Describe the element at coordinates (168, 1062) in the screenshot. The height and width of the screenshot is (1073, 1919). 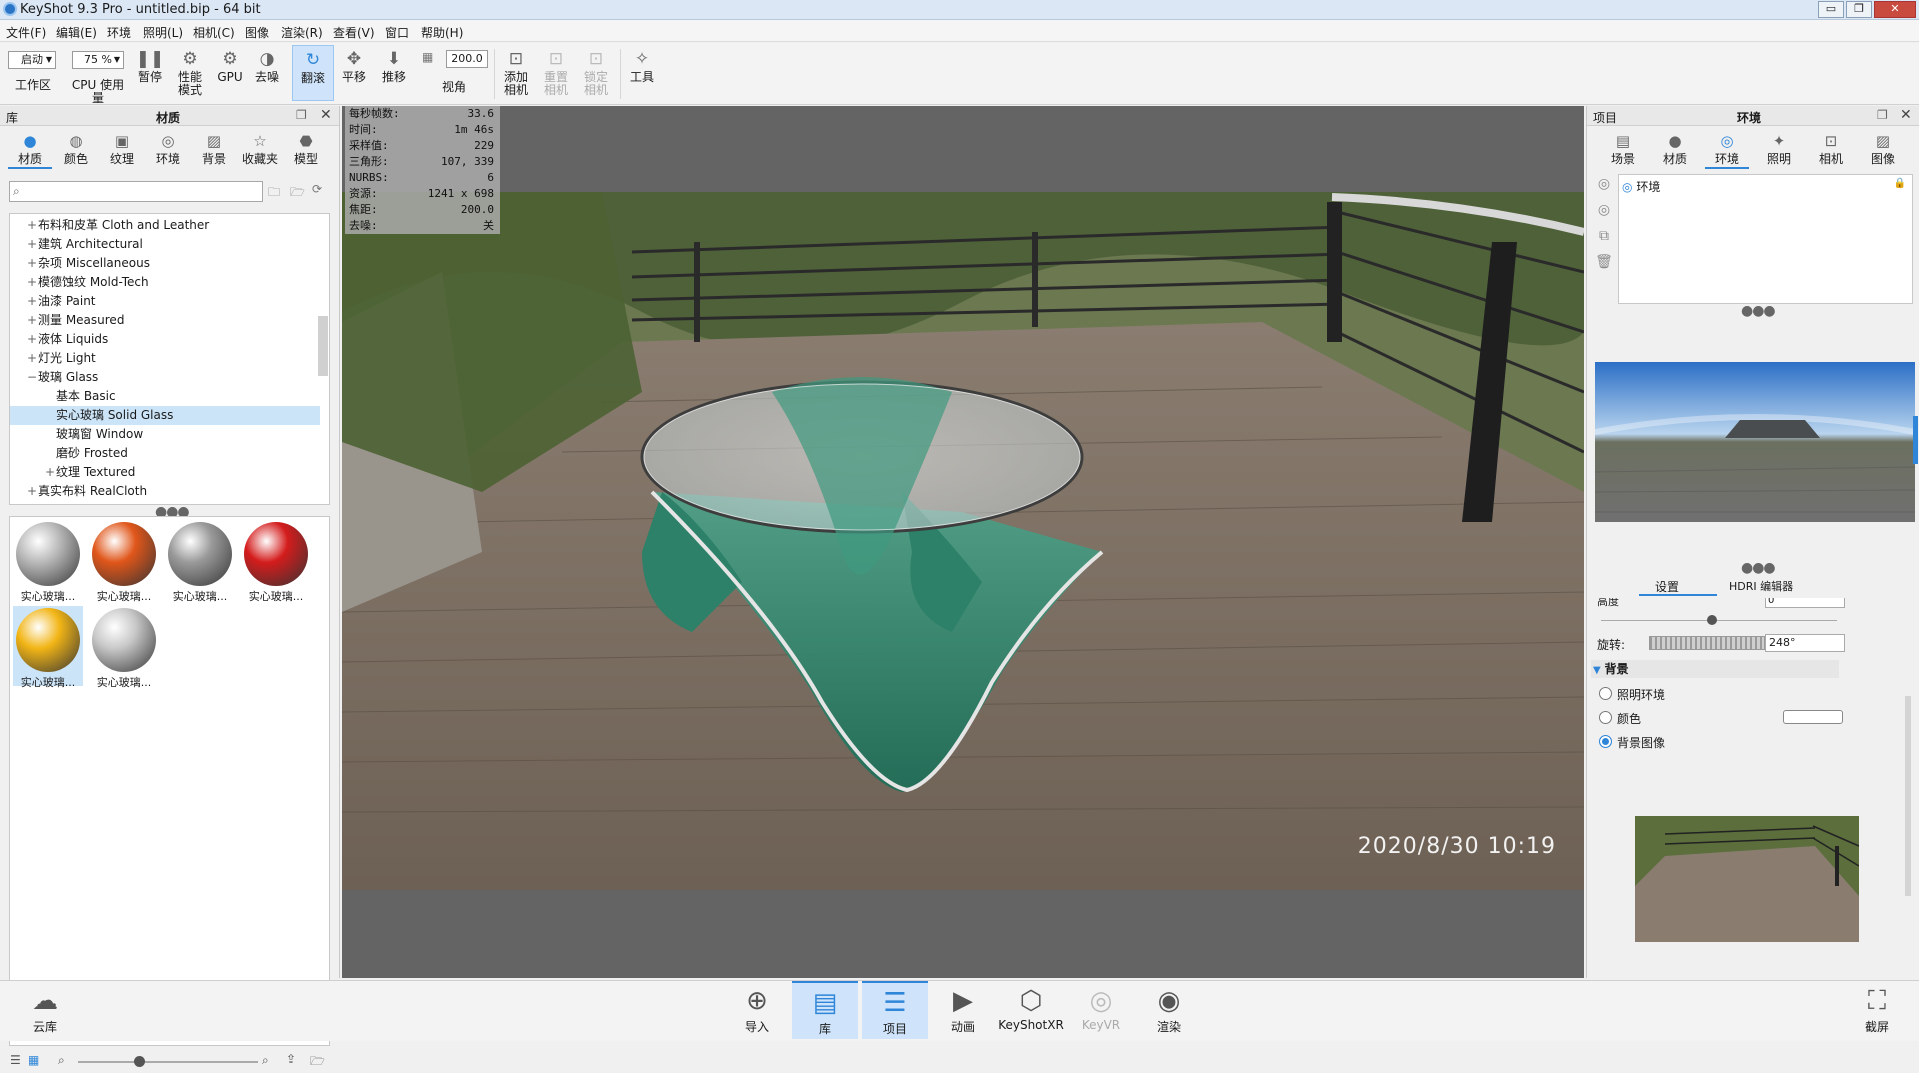
I see `thumbnail-size-slider` at that location.